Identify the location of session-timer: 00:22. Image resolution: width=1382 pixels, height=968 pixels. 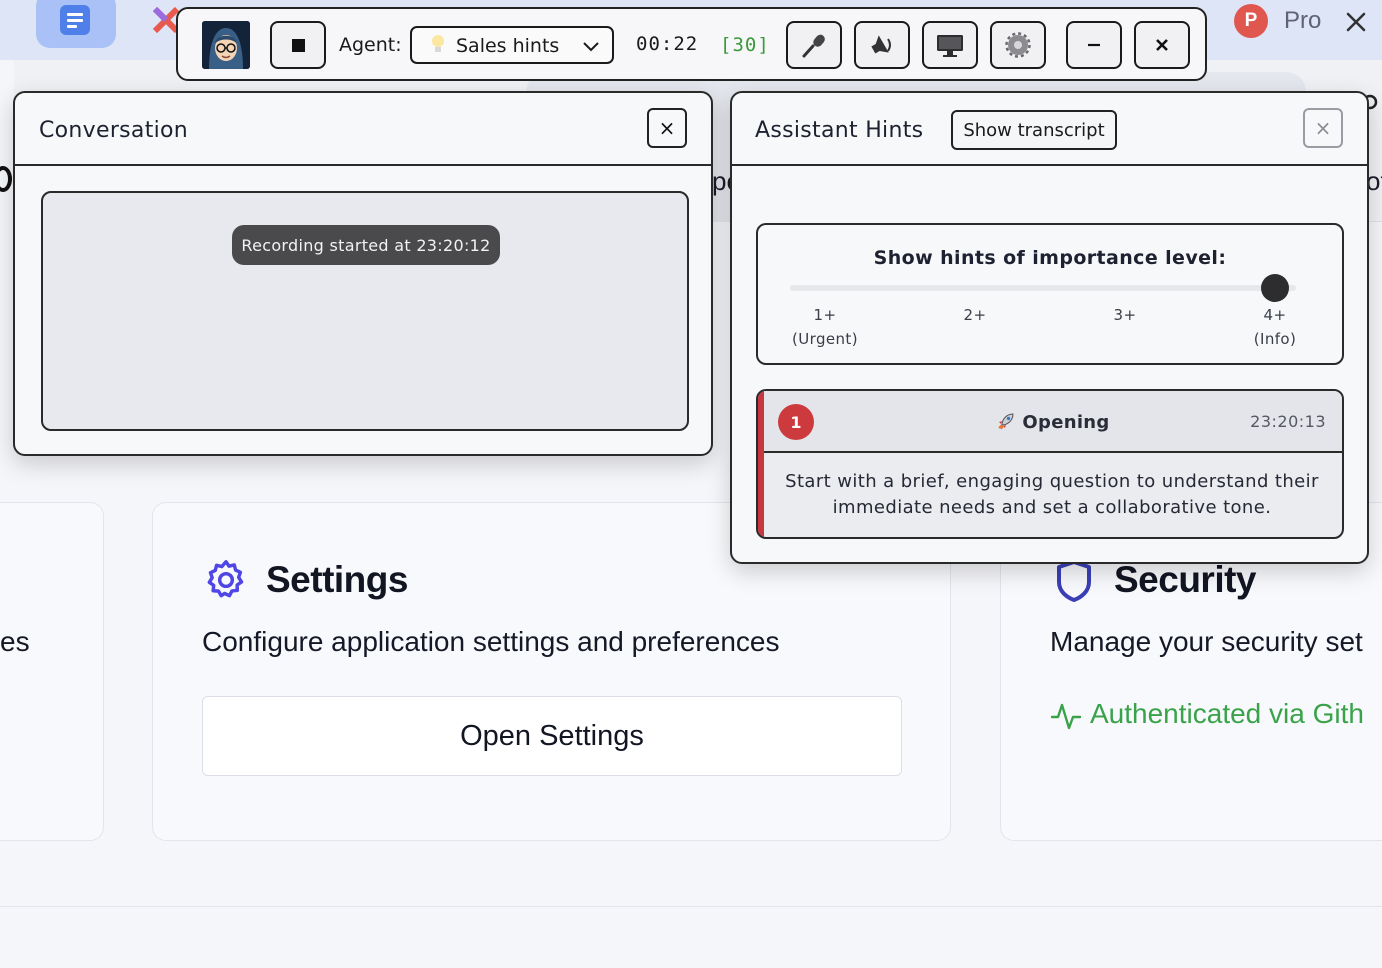
(667, 44).